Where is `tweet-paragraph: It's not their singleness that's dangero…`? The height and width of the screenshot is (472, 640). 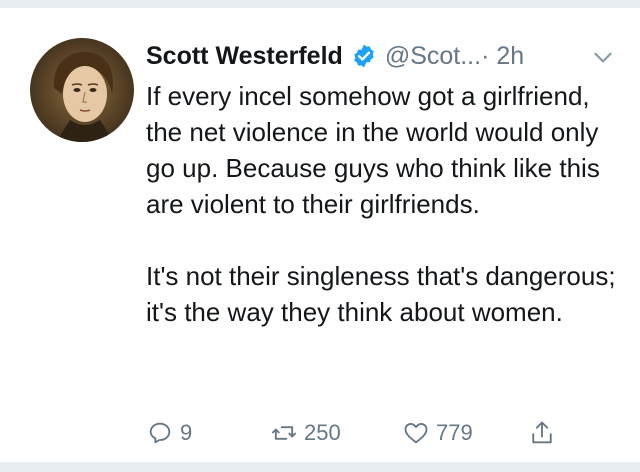 tweet-paragraph: It's not their singleness that's dangero… is located at coordinates (381, 294).